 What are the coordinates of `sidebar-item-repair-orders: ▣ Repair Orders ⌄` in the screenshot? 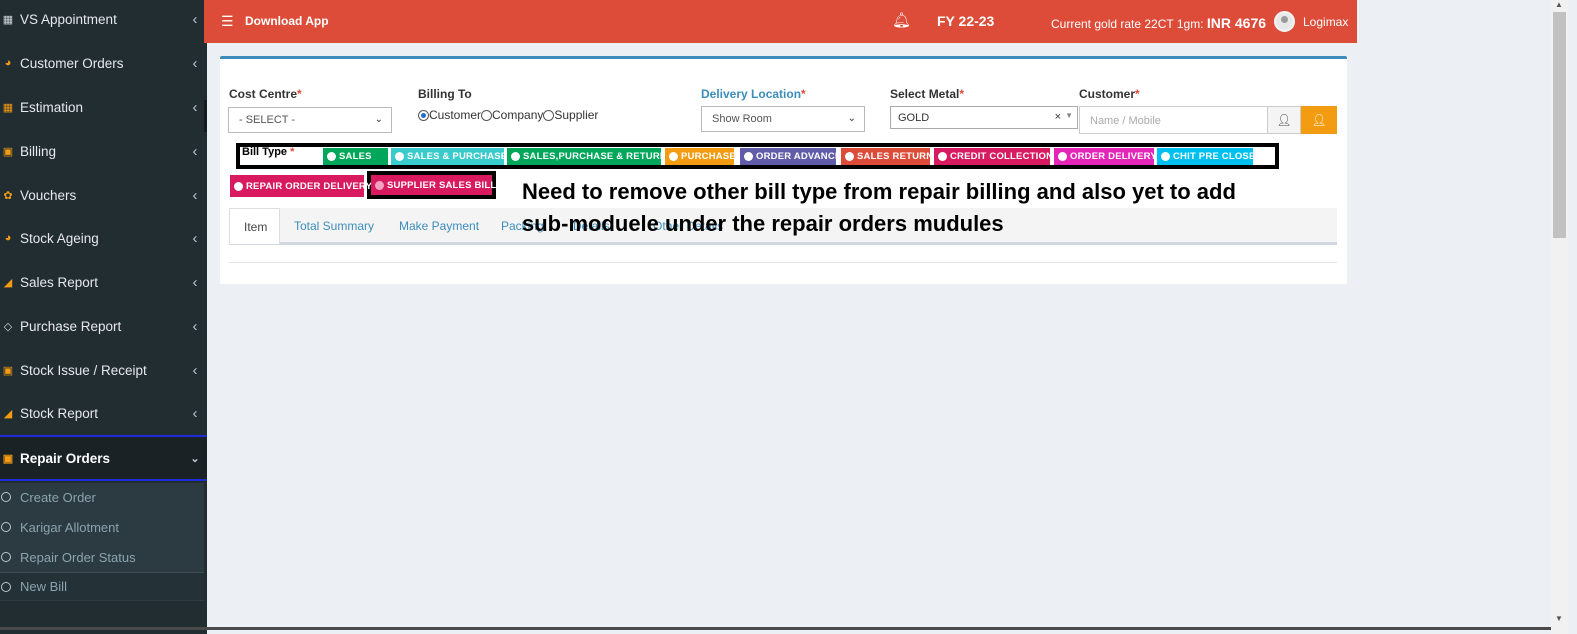 It's located at (103, 458).